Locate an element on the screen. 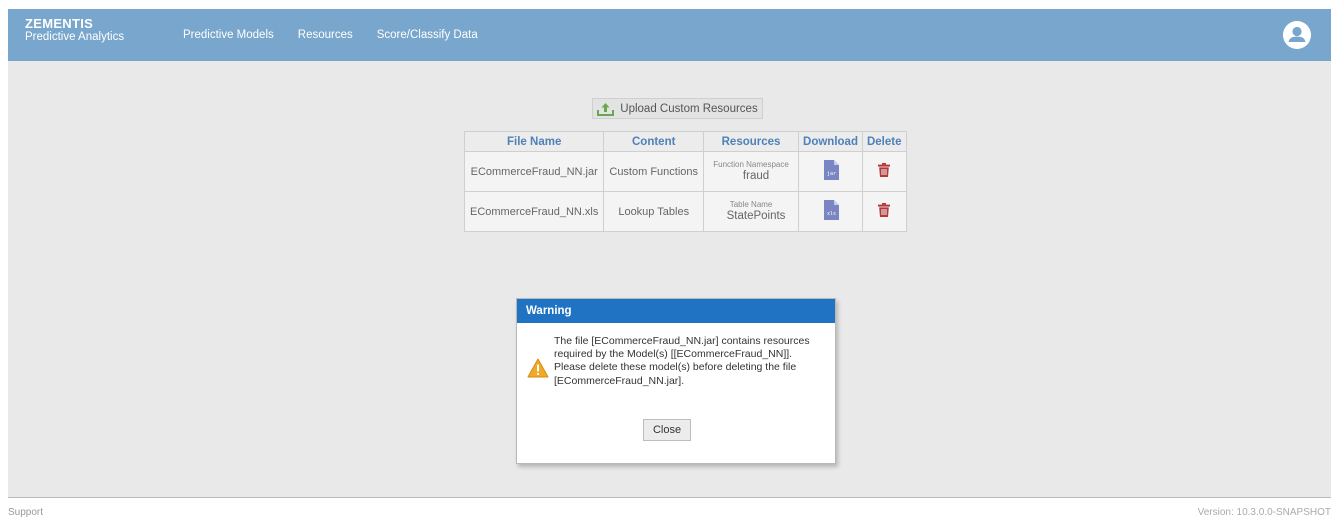 This screenshot has height=523, width=1331. resource-label: Table Name is located at coordinates (751, 204).